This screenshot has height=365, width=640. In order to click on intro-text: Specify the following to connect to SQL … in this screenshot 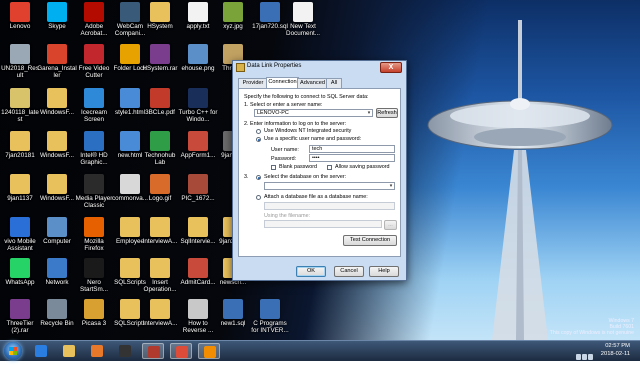, I will do `click(306, 97)`.